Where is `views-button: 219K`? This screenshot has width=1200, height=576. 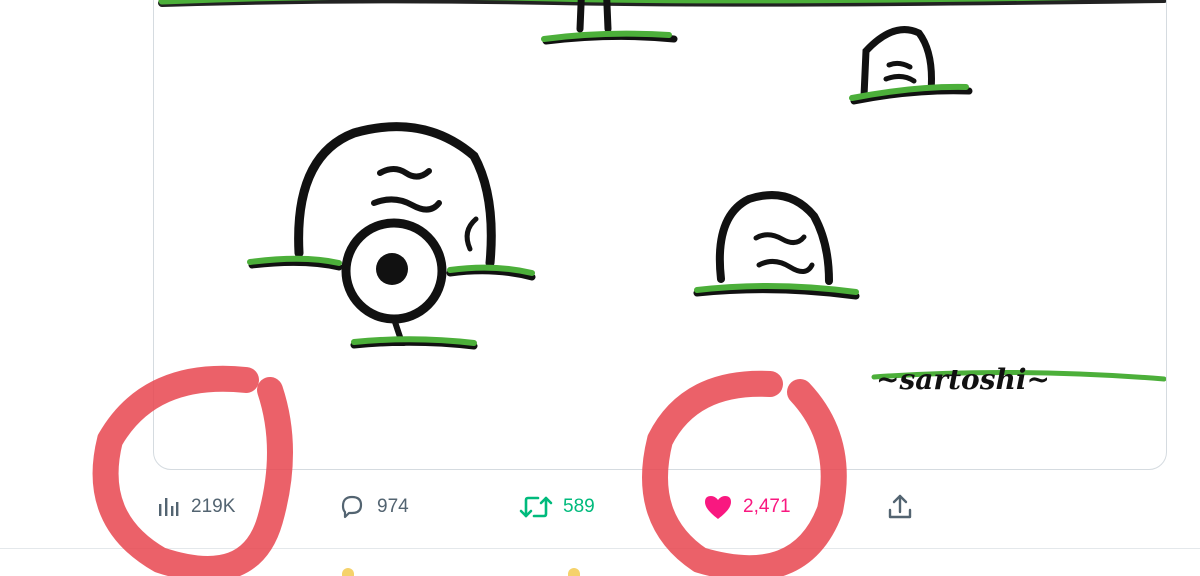
views-button: 219K is located at coordinates (195, 507).